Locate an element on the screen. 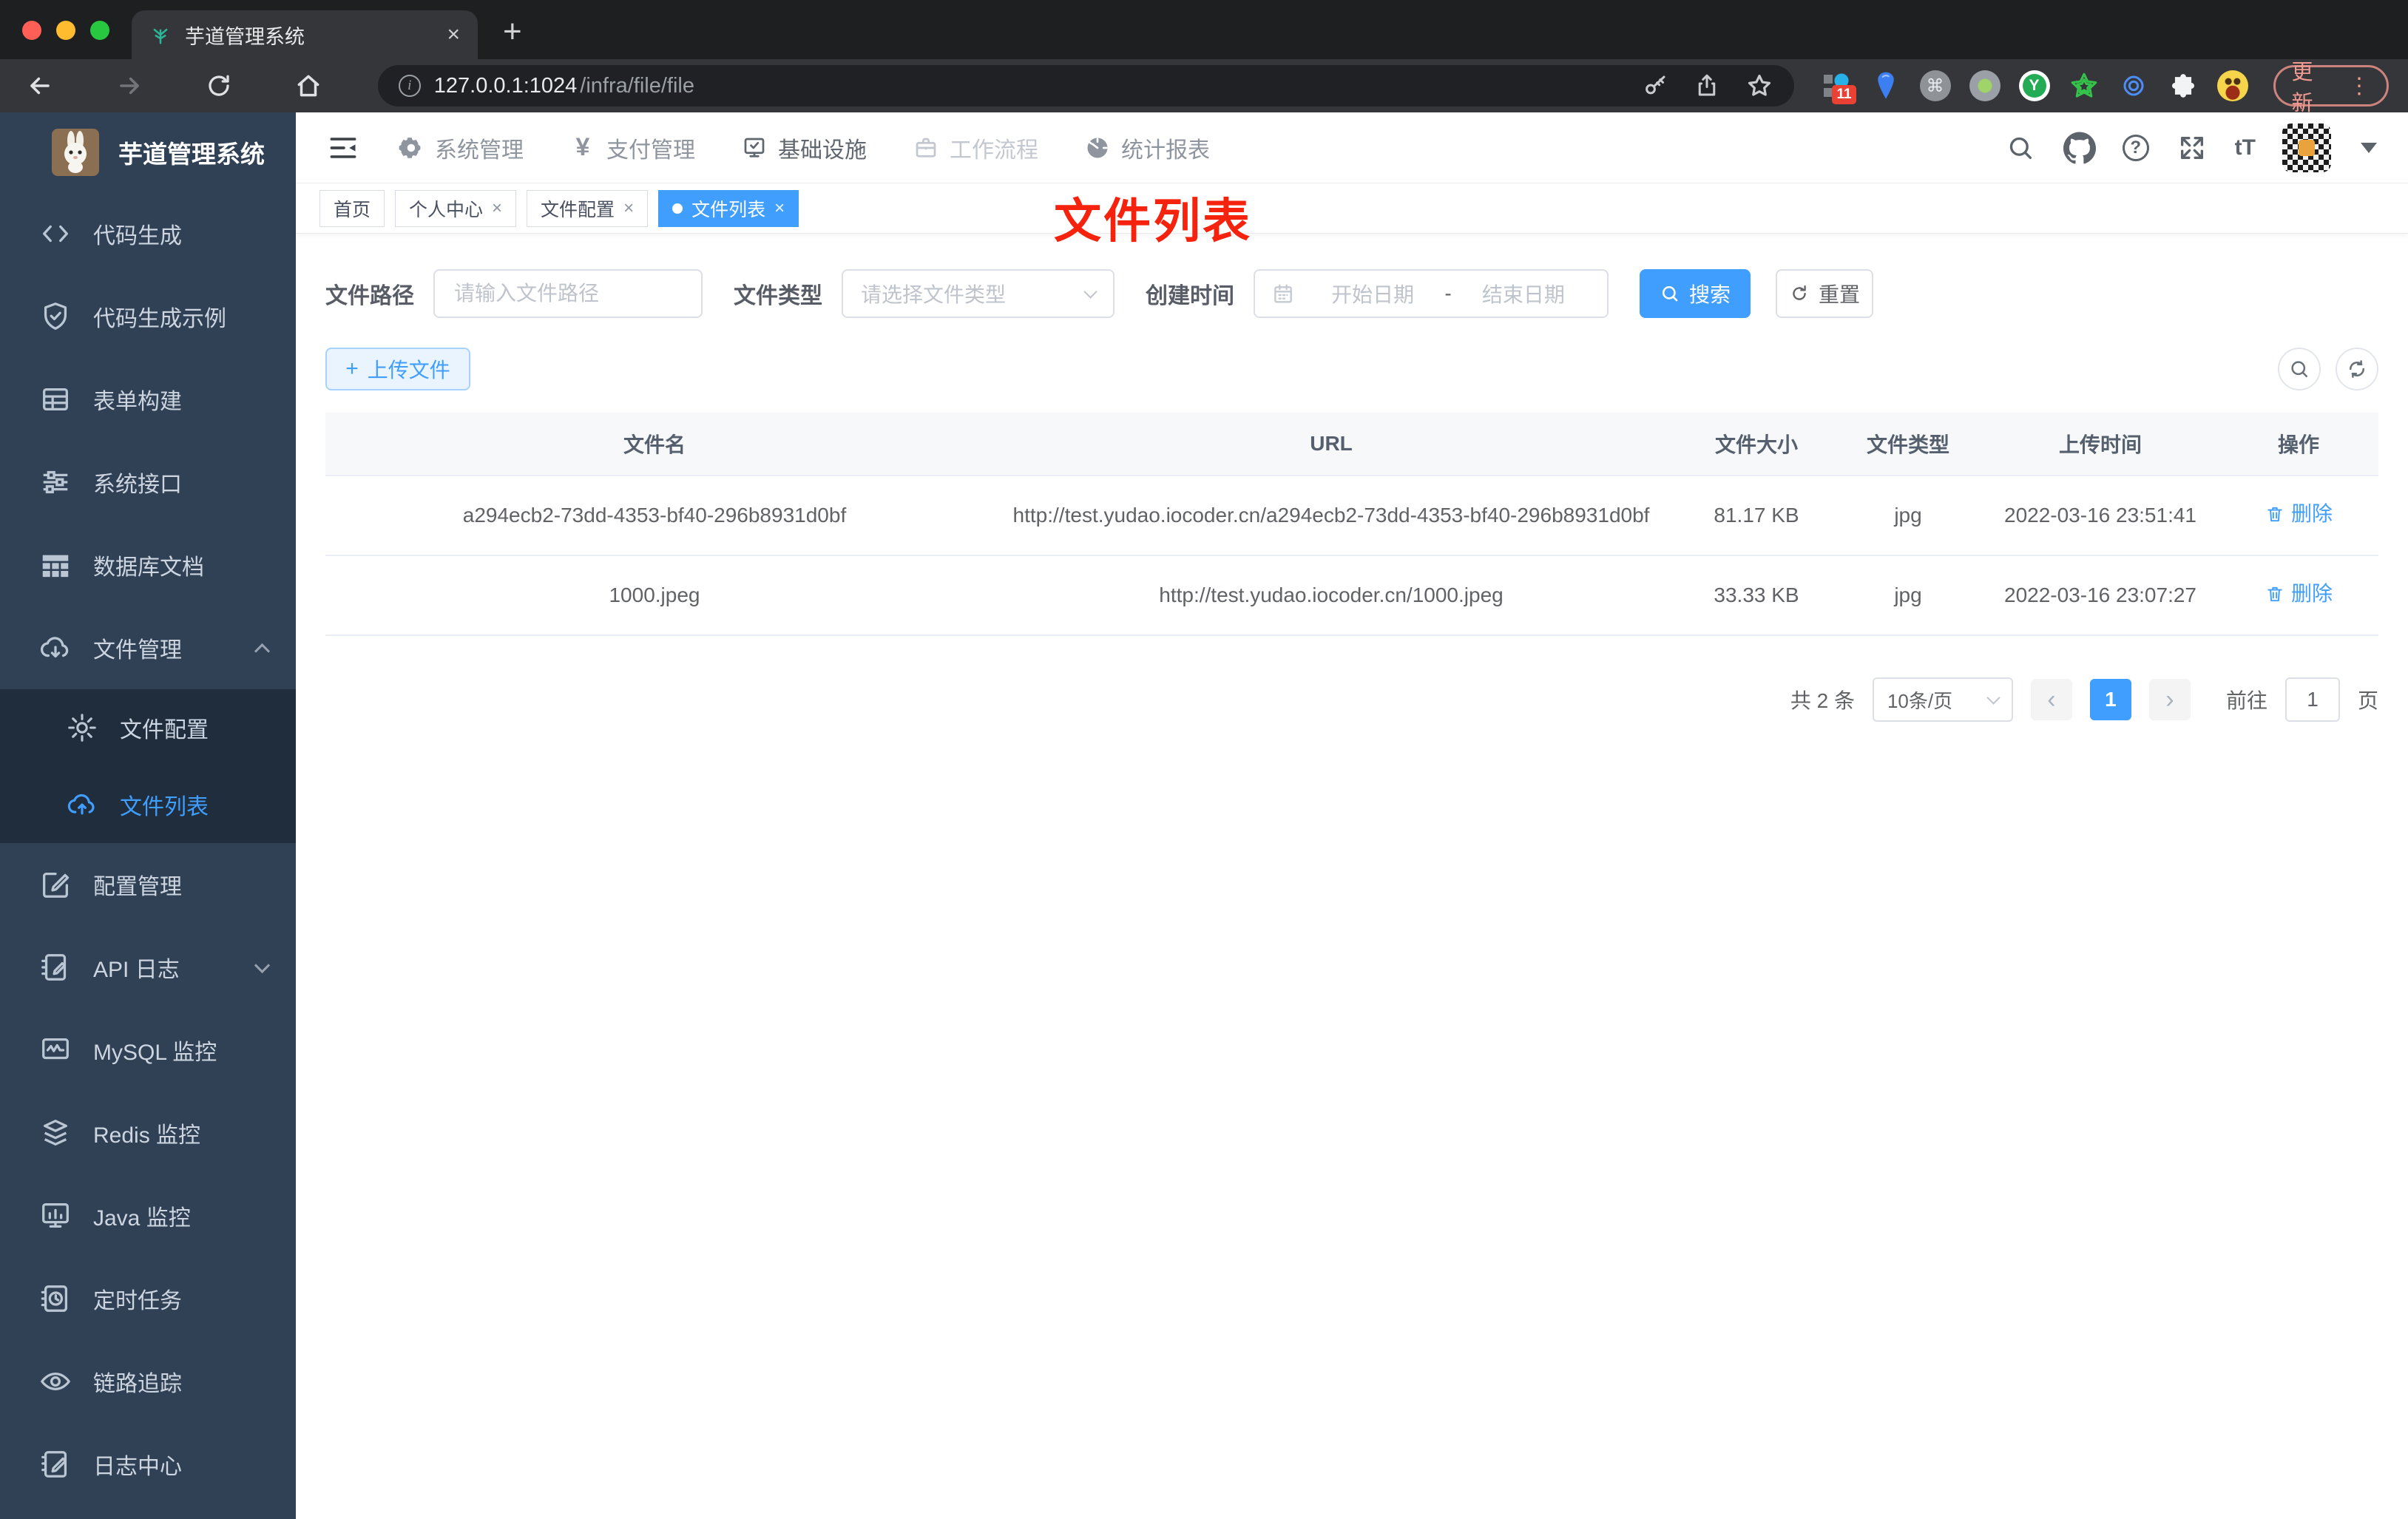 The image size is (2408, 1519). logo-bunny-image is located at coordinates (75, 152).